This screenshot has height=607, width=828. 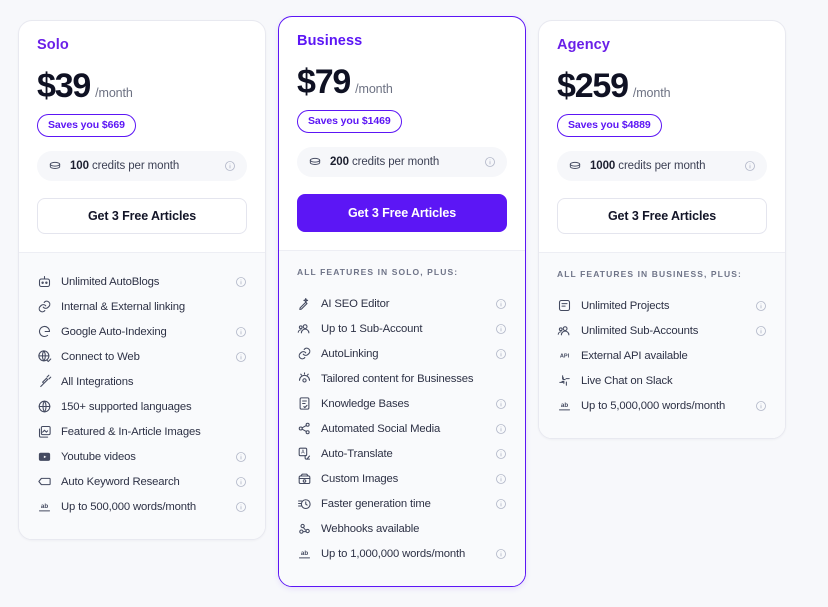 What do you see at coordinates (123, 306) in the screenshot?
I see `feature-label: Internal & External linking` at bounding box center [123, 306].